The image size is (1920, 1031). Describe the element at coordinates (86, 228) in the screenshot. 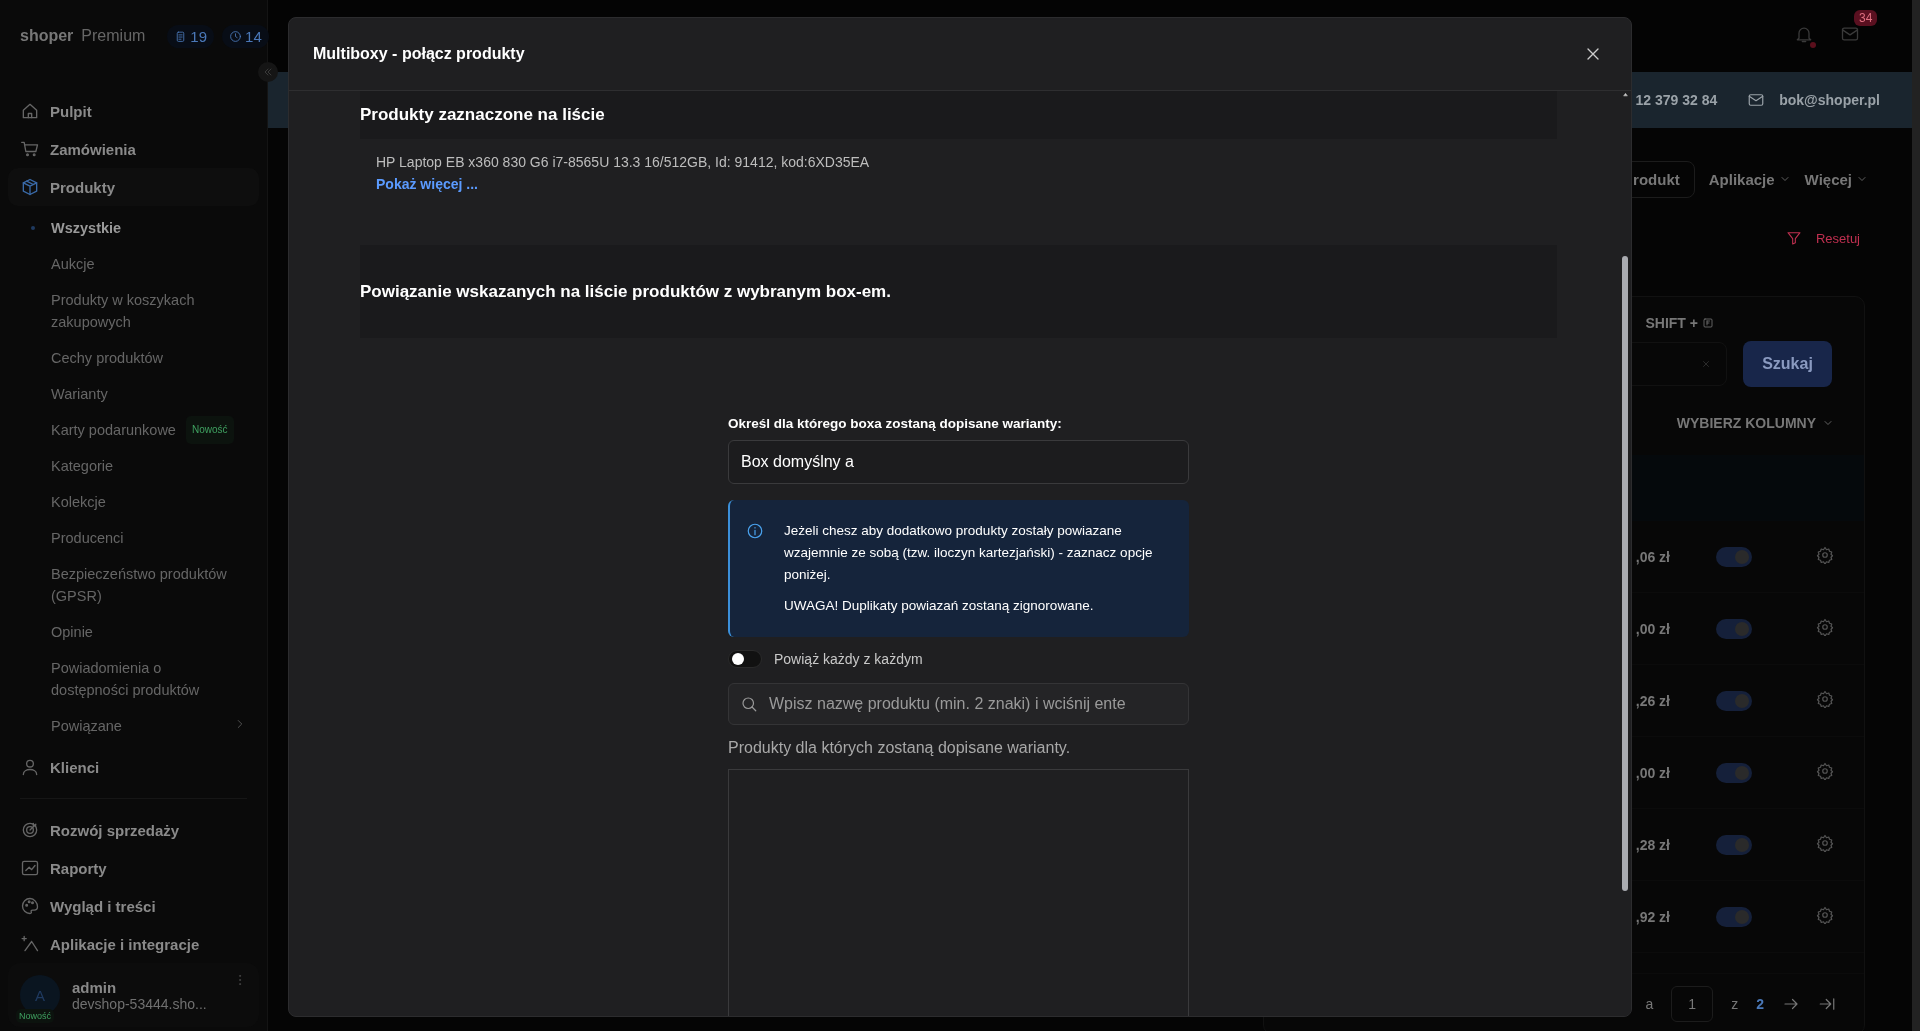

I see `submenu-label: Wszystkie` at that location.